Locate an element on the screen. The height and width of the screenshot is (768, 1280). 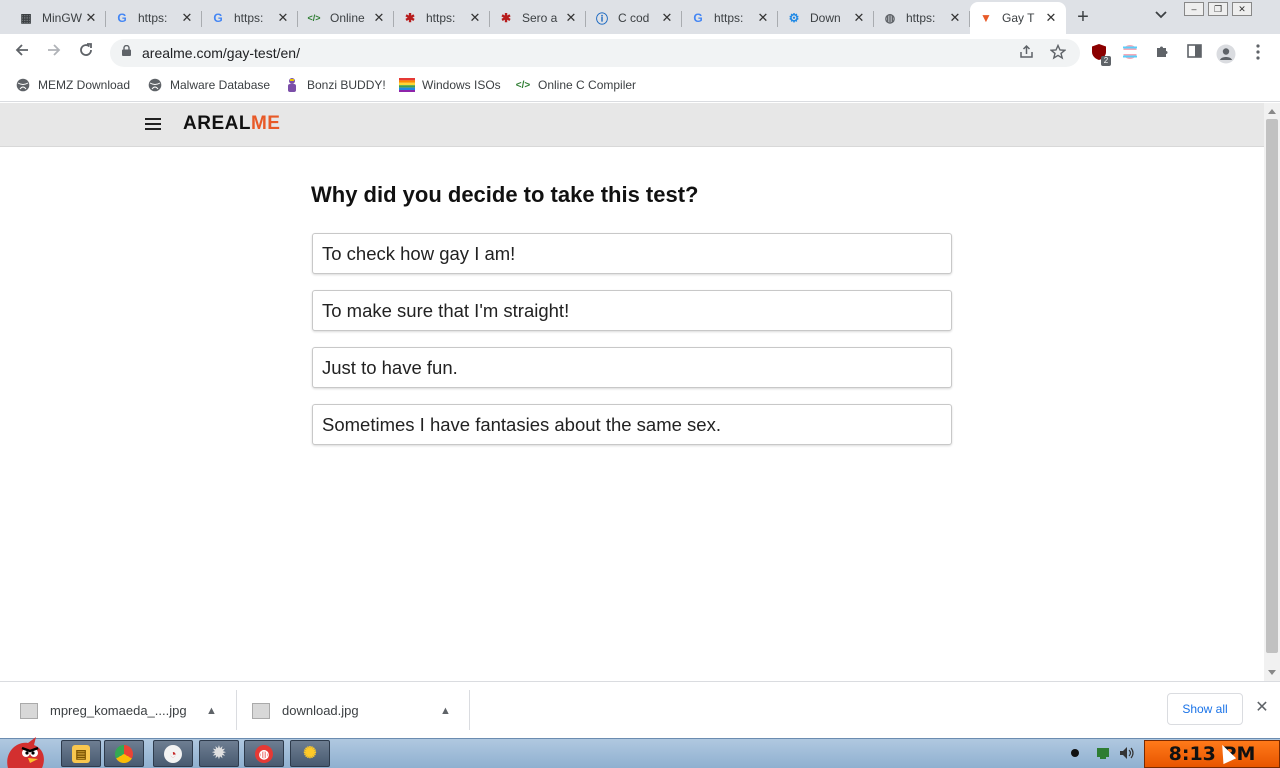
downloads-bar: mpreg_komaeda_....jpg ▲ download.jpg ▲ is located at coordinates (640, 709).